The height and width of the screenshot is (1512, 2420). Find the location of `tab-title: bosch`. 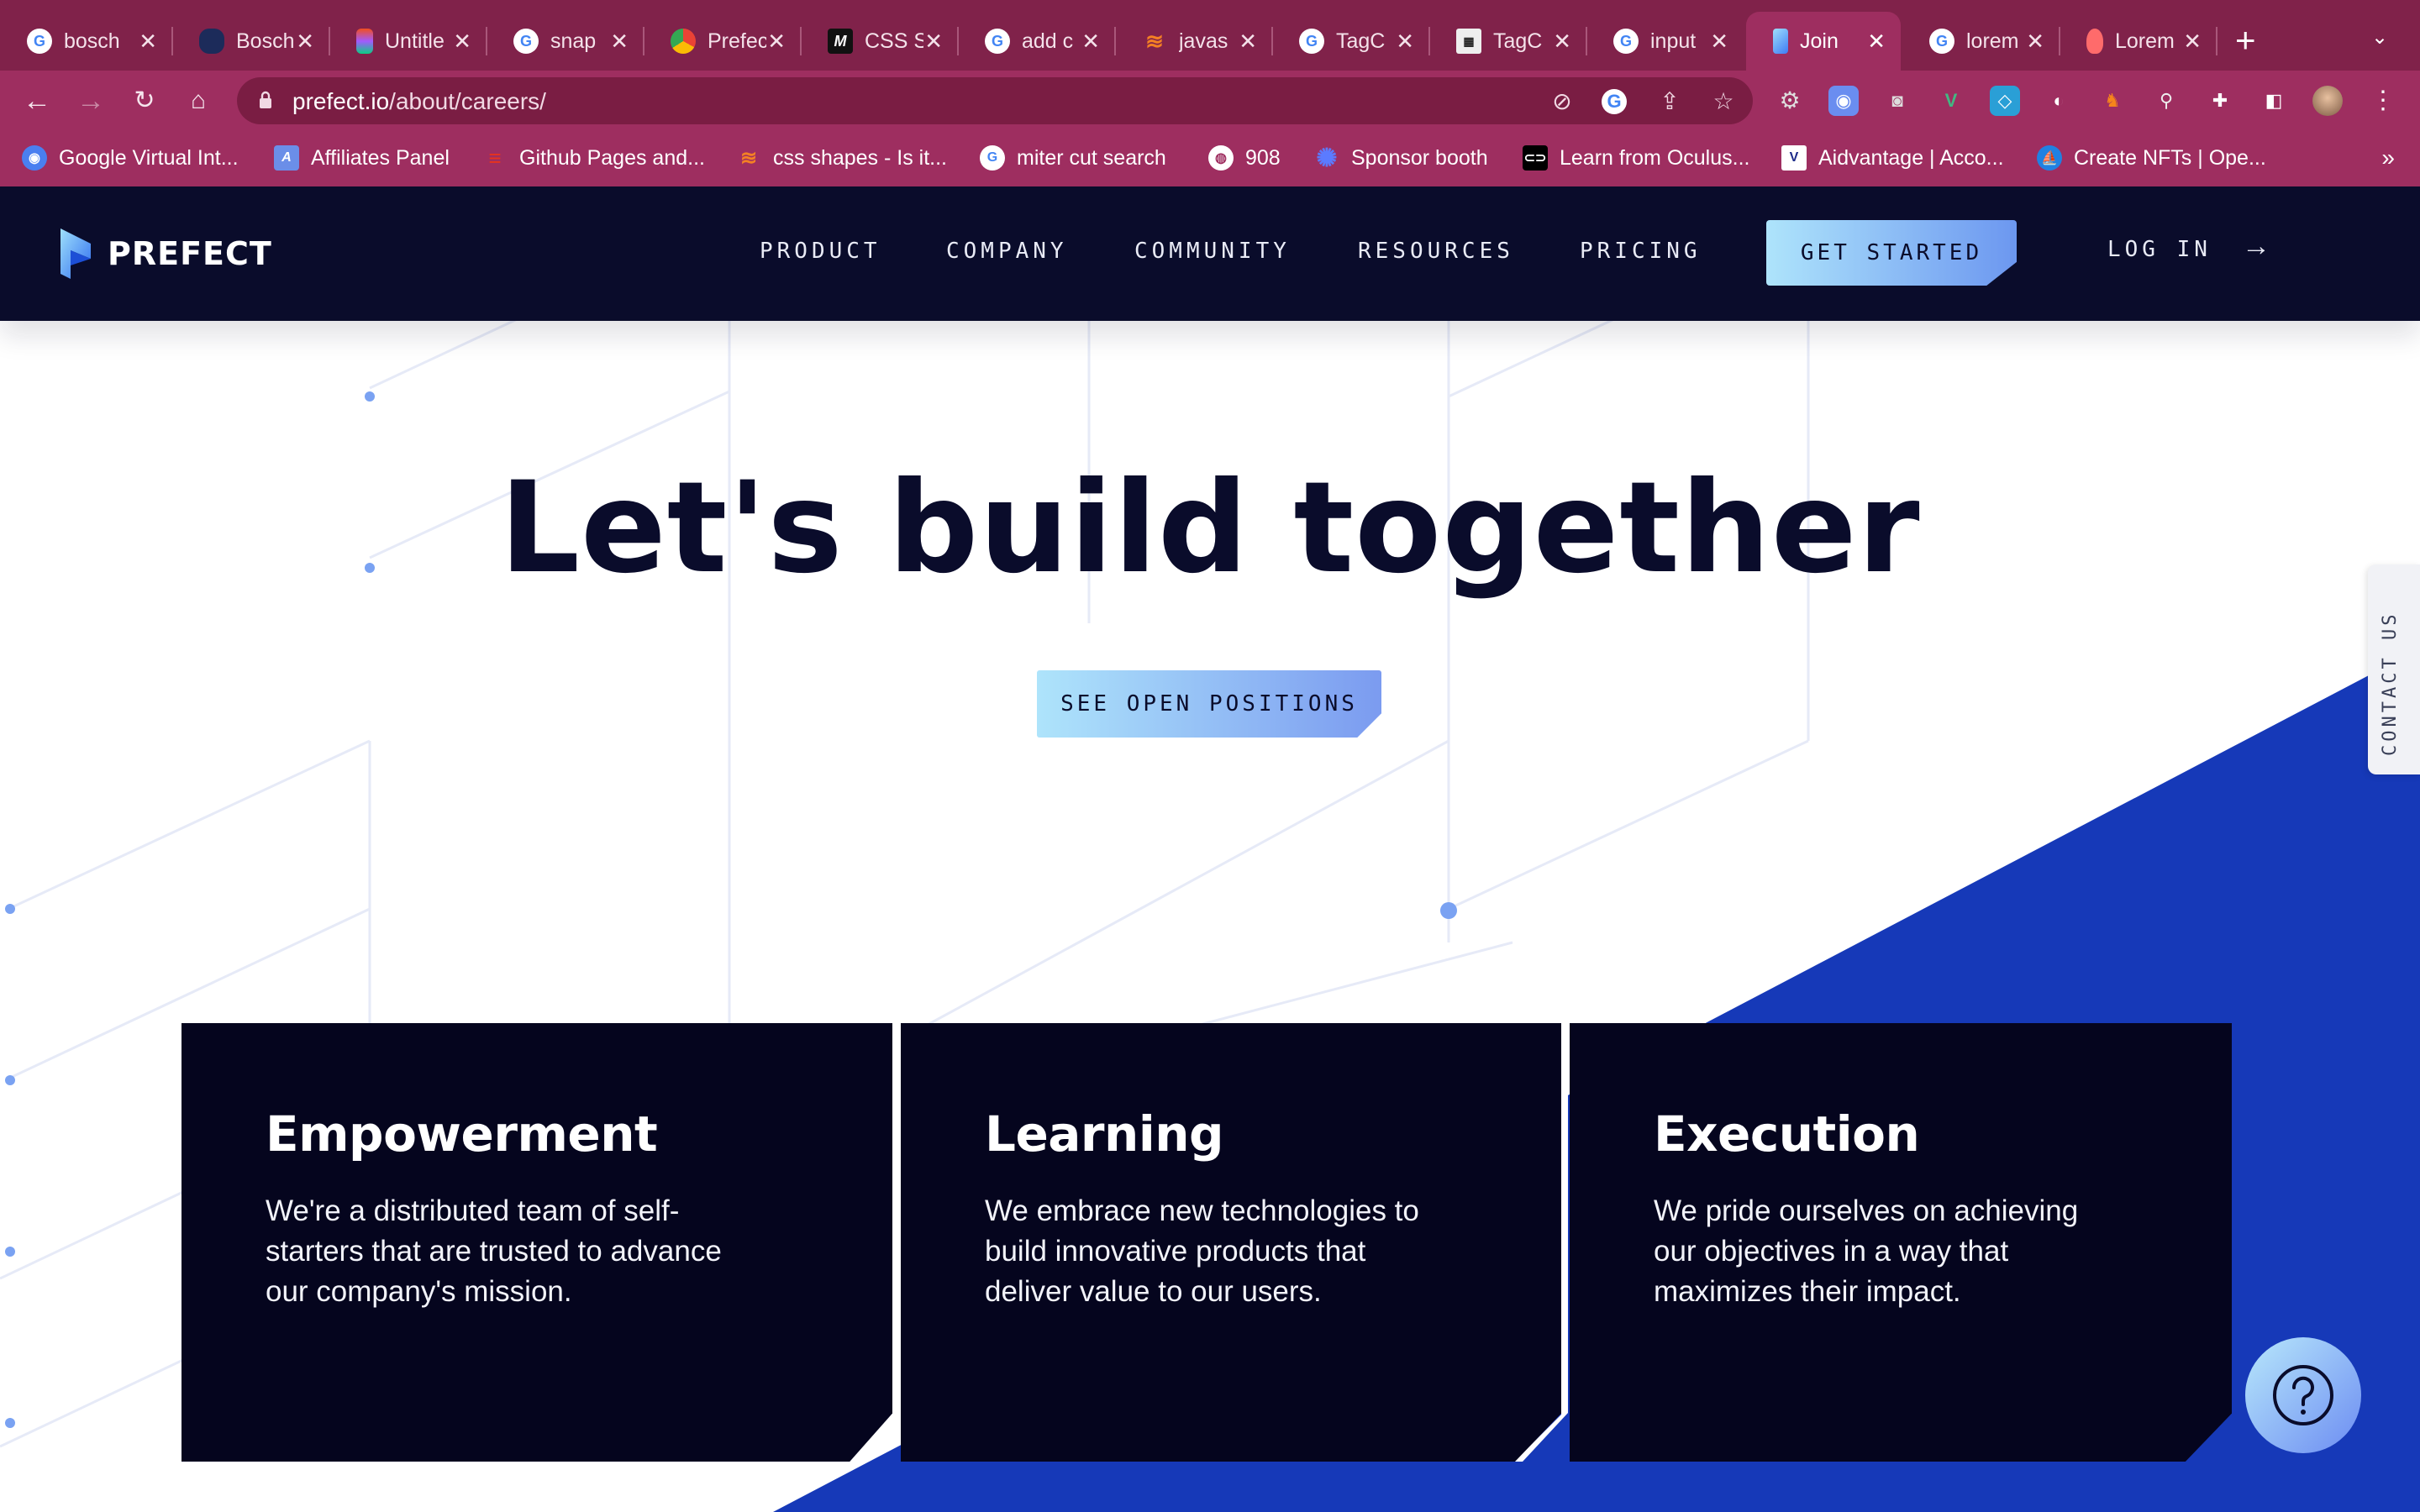

tab-title: bosch is located at coordinates (92, 41).